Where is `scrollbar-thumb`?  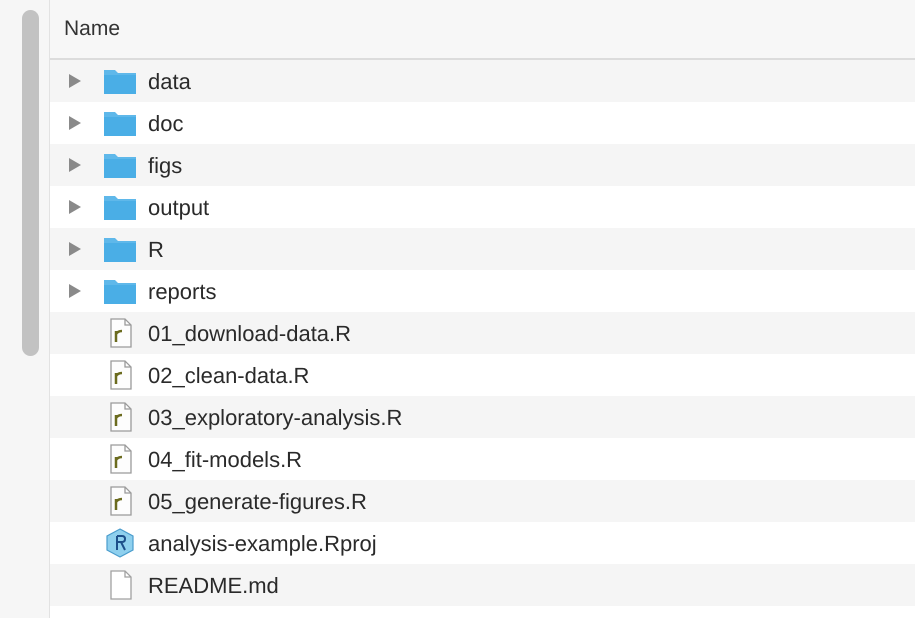
scrollbar-thumb is located at coordinates (30, 183).